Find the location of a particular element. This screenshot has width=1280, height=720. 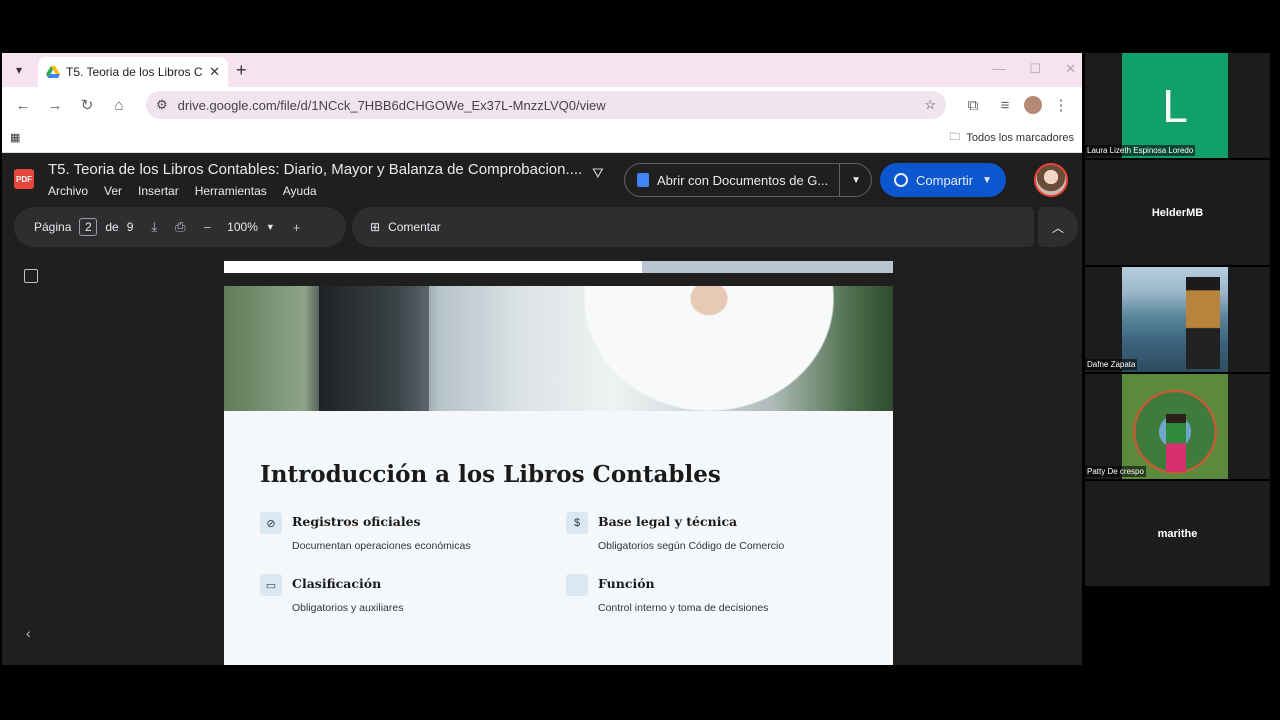

zoom-dropdown-icon: ▼ is located at coordinates (270, 227).